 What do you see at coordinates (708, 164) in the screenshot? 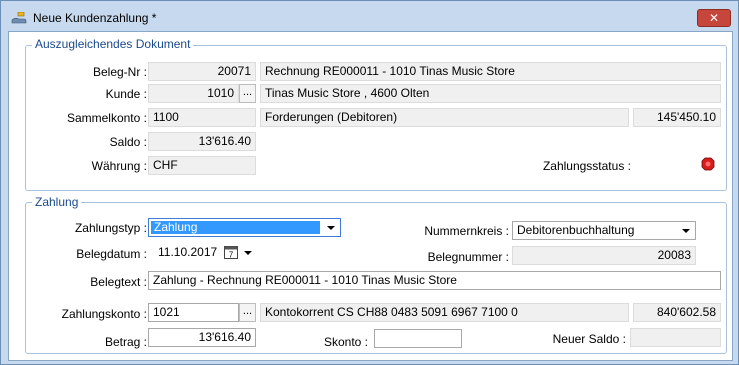
I see `red-status-icon` at bounding box center [708, 164].